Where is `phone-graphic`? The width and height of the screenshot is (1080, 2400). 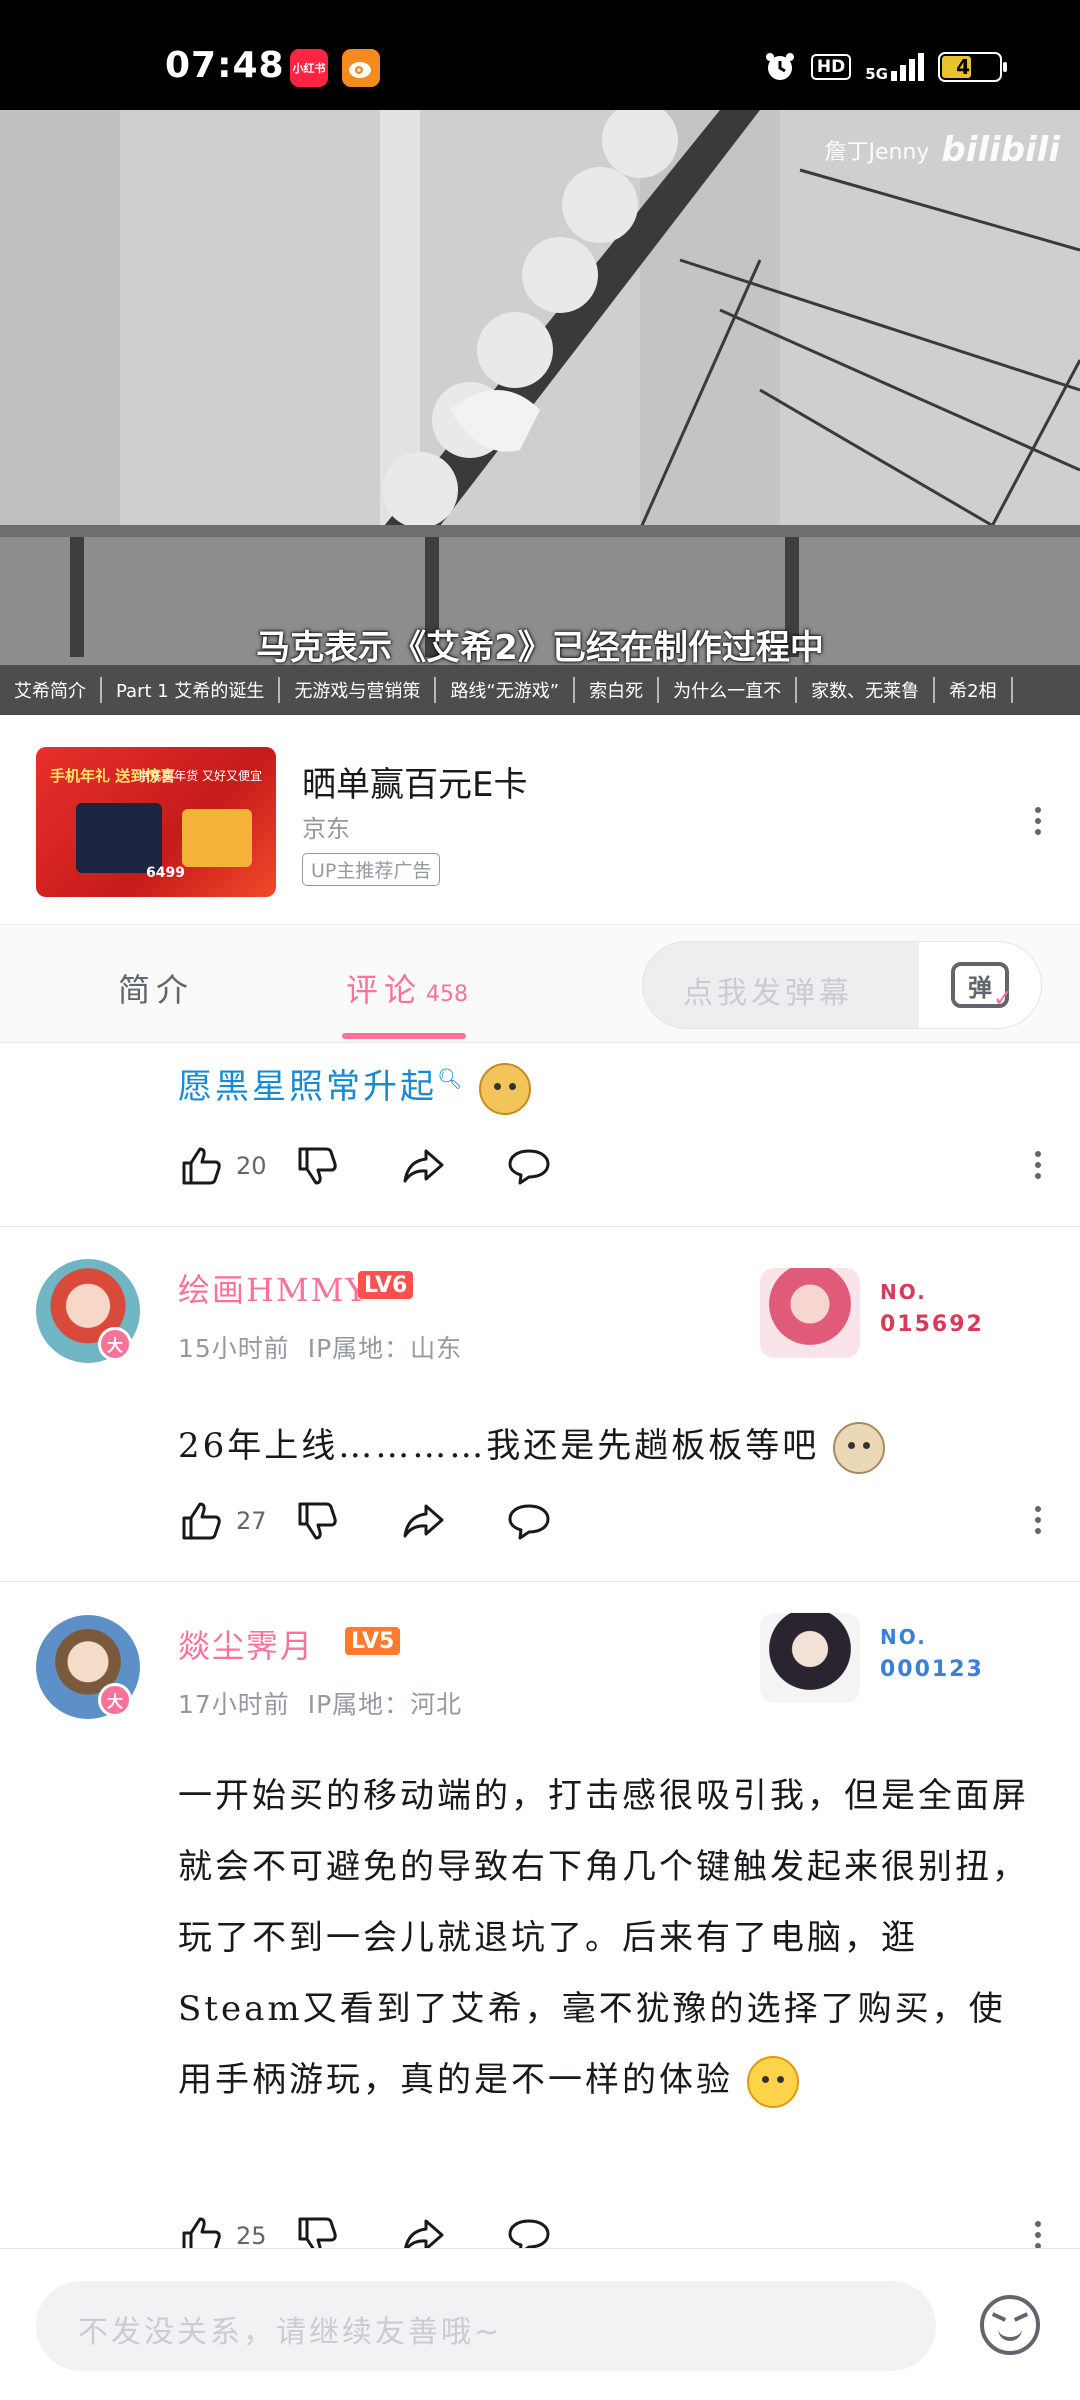 phone-graphic is located at coordinates (119, 838).